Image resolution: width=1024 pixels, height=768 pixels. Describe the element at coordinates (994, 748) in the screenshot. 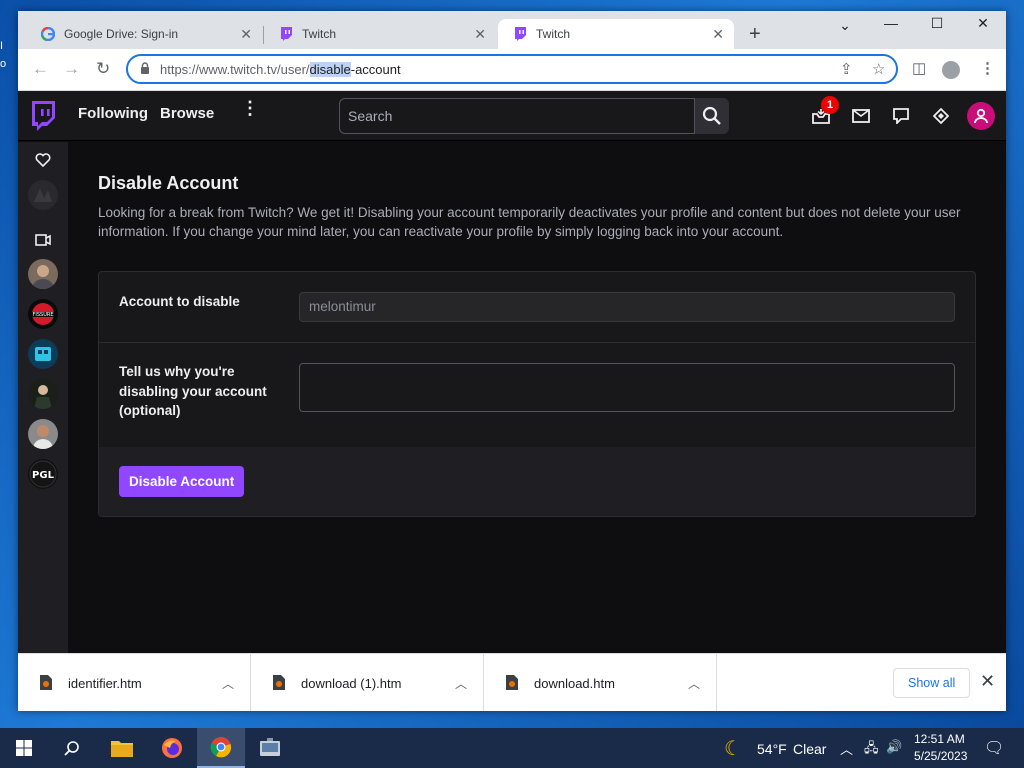

I see `notification-center-icon: 🗨` at that location.